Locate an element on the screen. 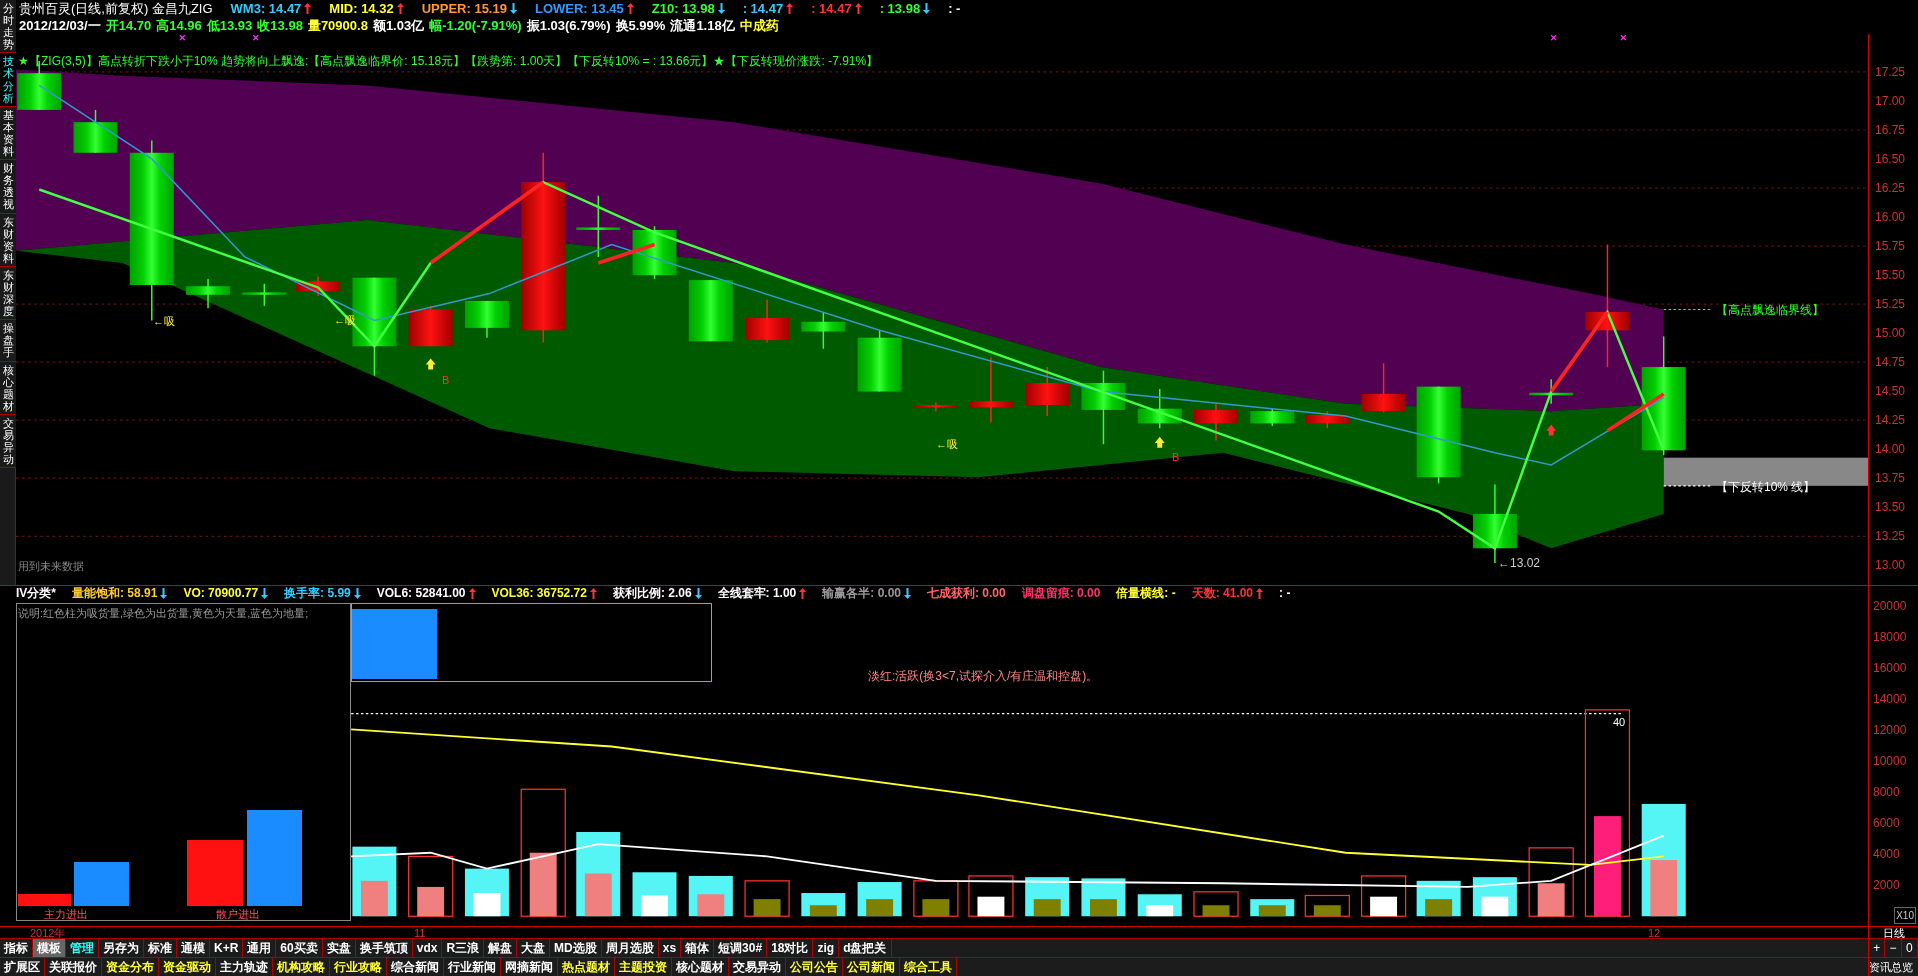 This screenshot has height=976, width=1918. info-tab: 主力轨迹 is located at coordinates (244, 967).